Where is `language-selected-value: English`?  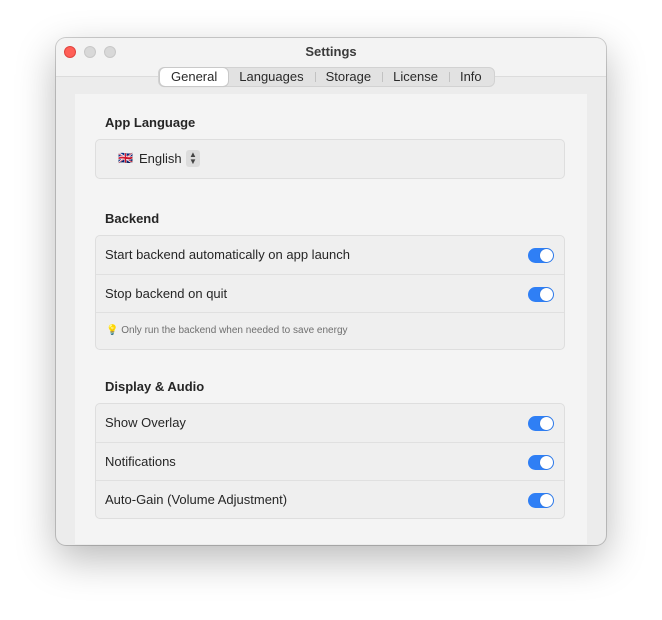
language-selected-value: English is located at coordinates (160, 158).